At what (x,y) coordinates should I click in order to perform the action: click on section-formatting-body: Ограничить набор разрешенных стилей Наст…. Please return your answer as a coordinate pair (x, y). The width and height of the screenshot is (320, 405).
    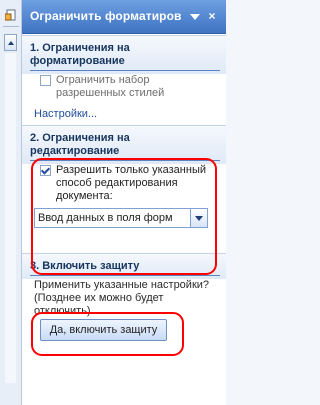
    Looking at the image, I should click on (124, 99).